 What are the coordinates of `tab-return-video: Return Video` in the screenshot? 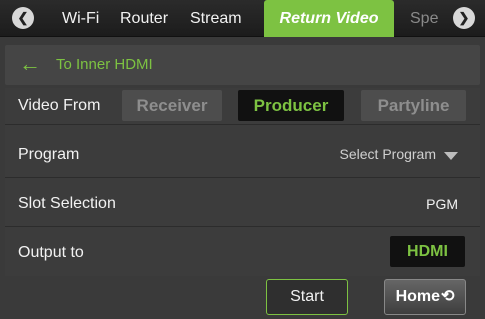 It's located at (329, 18).